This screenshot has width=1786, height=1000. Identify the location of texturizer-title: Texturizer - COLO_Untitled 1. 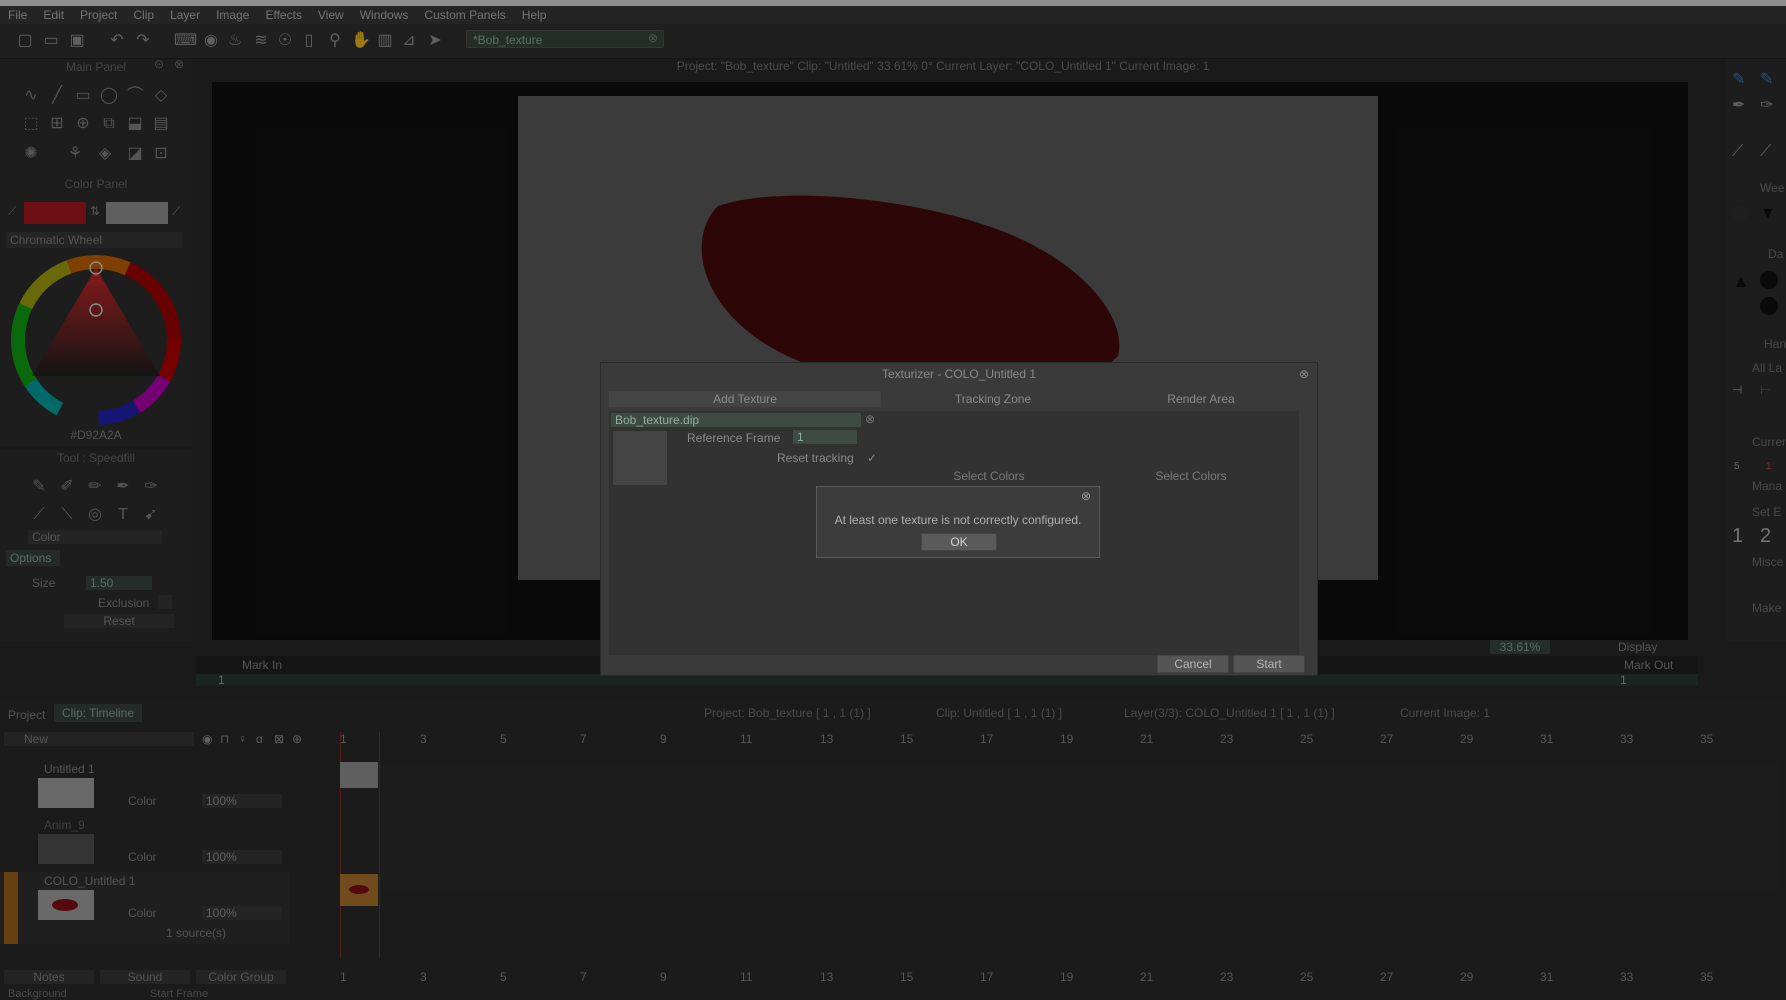
(959, 374).